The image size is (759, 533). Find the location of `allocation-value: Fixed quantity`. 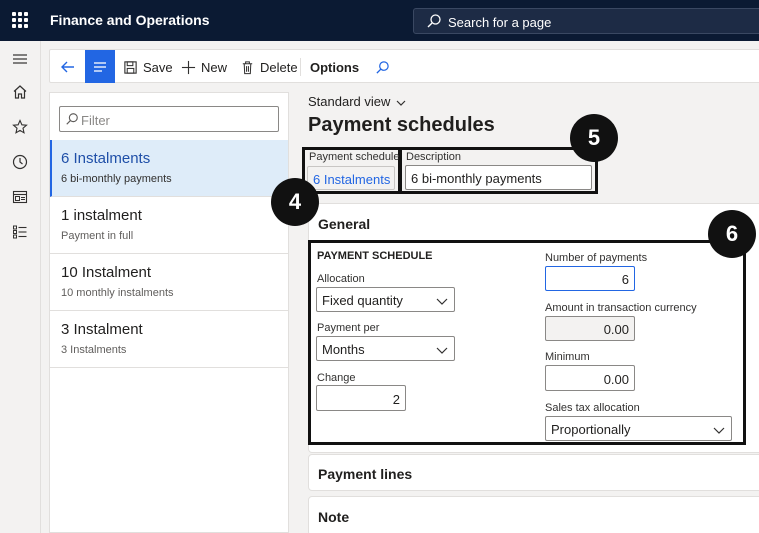

allocation-value: Fixed quantity is located at coordinates (362, 300).